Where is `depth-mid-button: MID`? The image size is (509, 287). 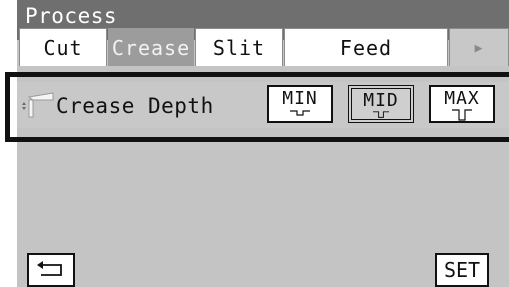 depth-mid-button: MID is located at coordinates (381, 104).